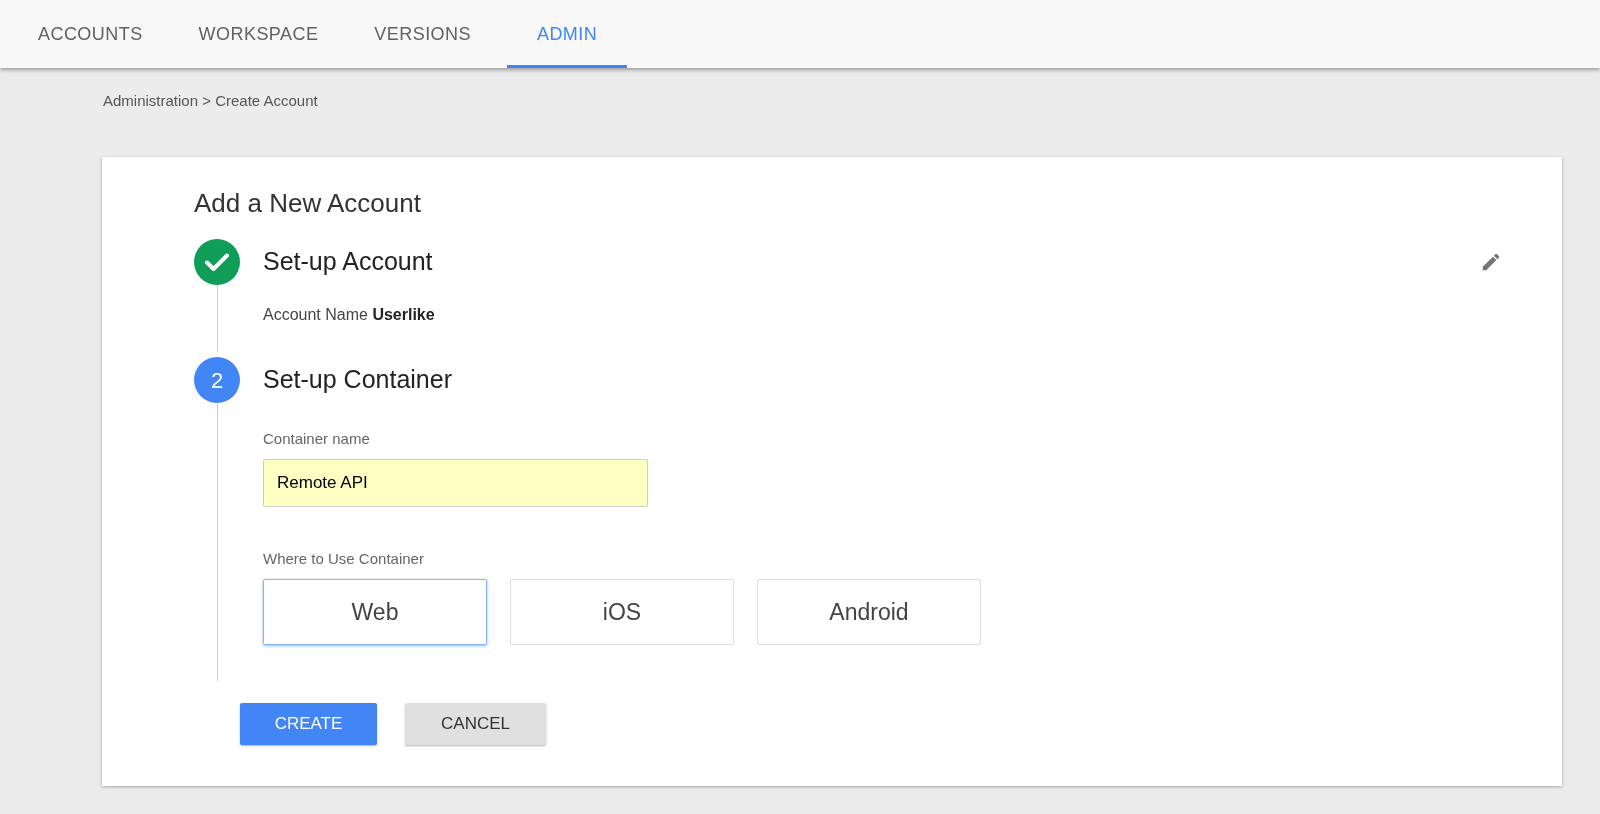 The width and height of the screenshot is (1600, 814). Describe the element at coordinates (348, 262) in the screenshot. I see `step-title: Set-up Account` at that location.